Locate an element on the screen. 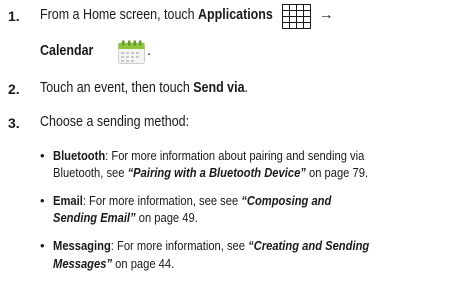  messaging-page: on page 44. is located at coordinates (143, 263).